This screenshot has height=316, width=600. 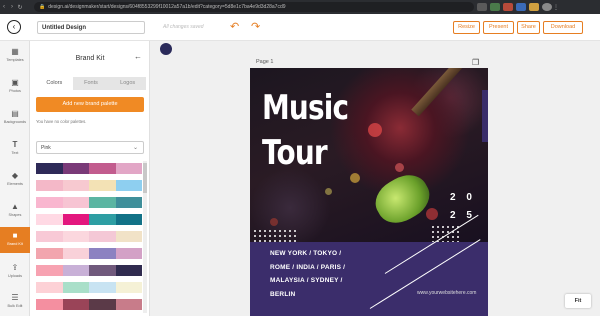 What do you see at coordinates (145, 178) in the screenshot?
I see `scrollbar-thumb` at bounding box center [145, 178].